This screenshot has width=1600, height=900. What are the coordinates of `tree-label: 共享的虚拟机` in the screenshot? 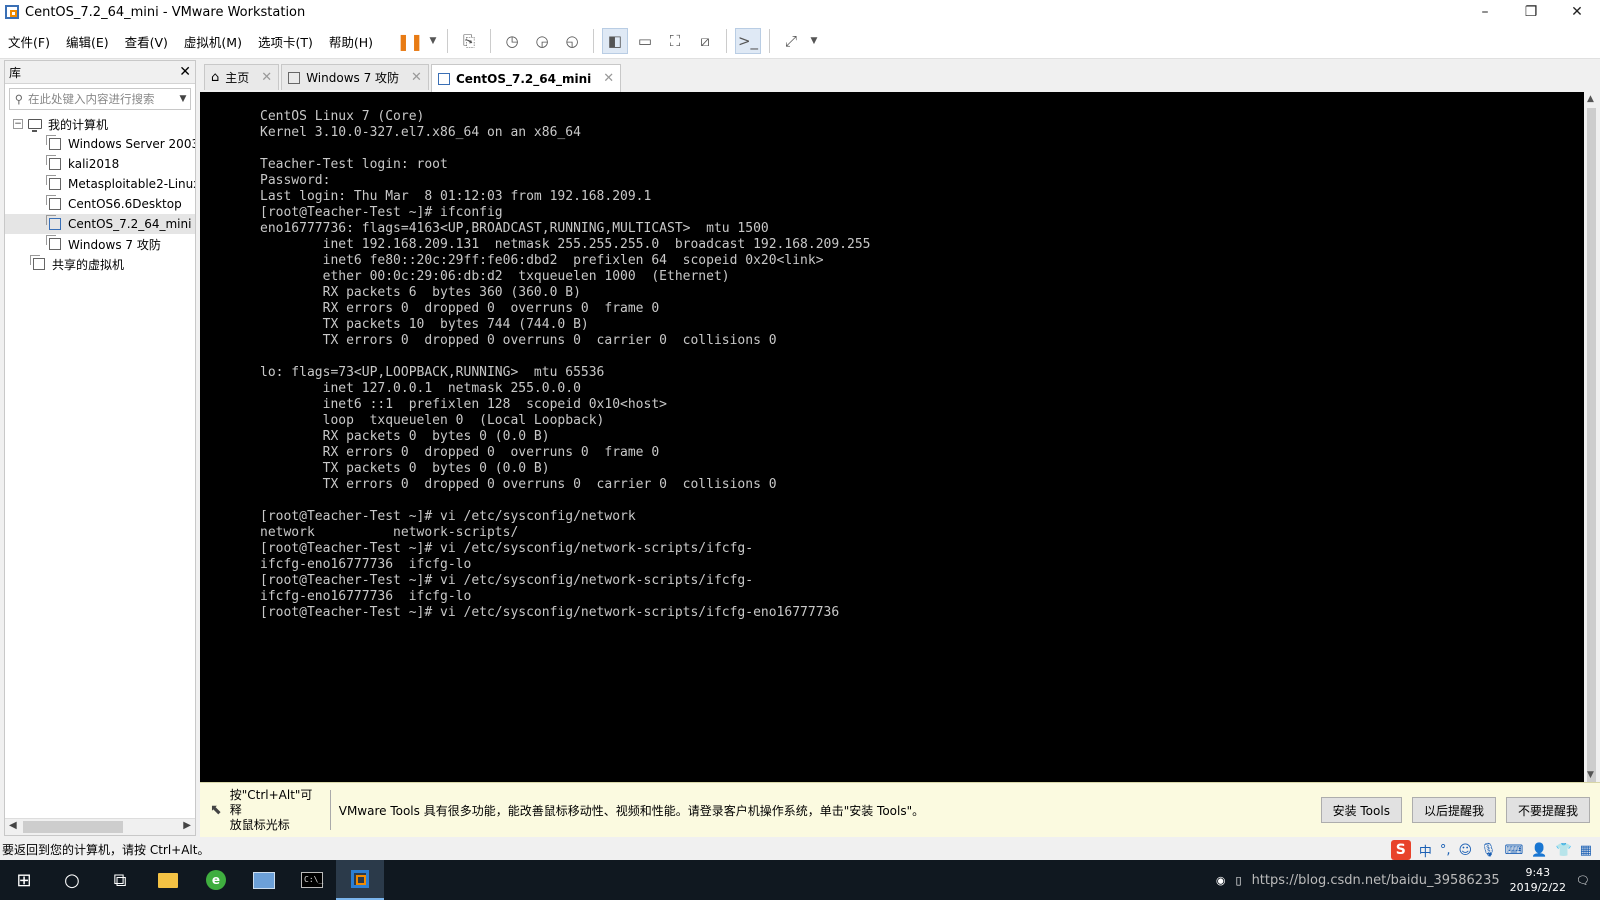 It's located at (88, 264).